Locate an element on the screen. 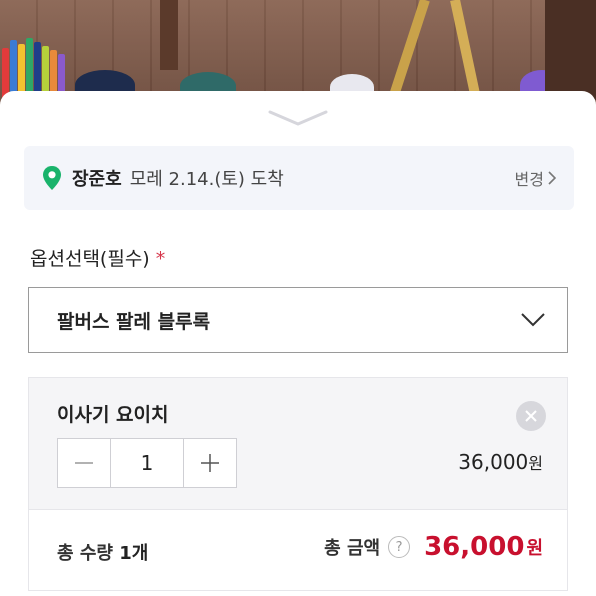  colored-pencils-decoration is located at coordinates (35, 65).